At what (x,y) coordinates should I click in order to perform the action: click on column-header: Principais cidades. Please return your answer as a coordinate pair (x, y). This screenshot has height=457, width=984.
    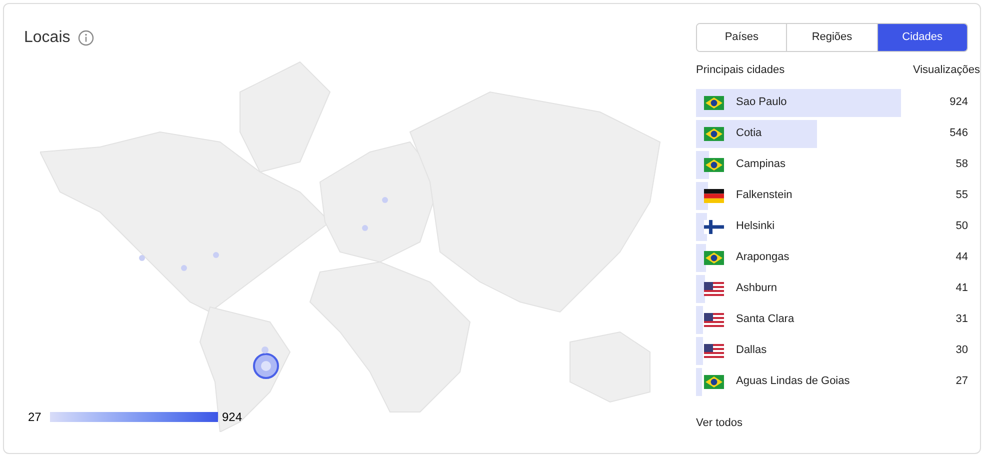
    Looking at the image, I should click on (740, 70).